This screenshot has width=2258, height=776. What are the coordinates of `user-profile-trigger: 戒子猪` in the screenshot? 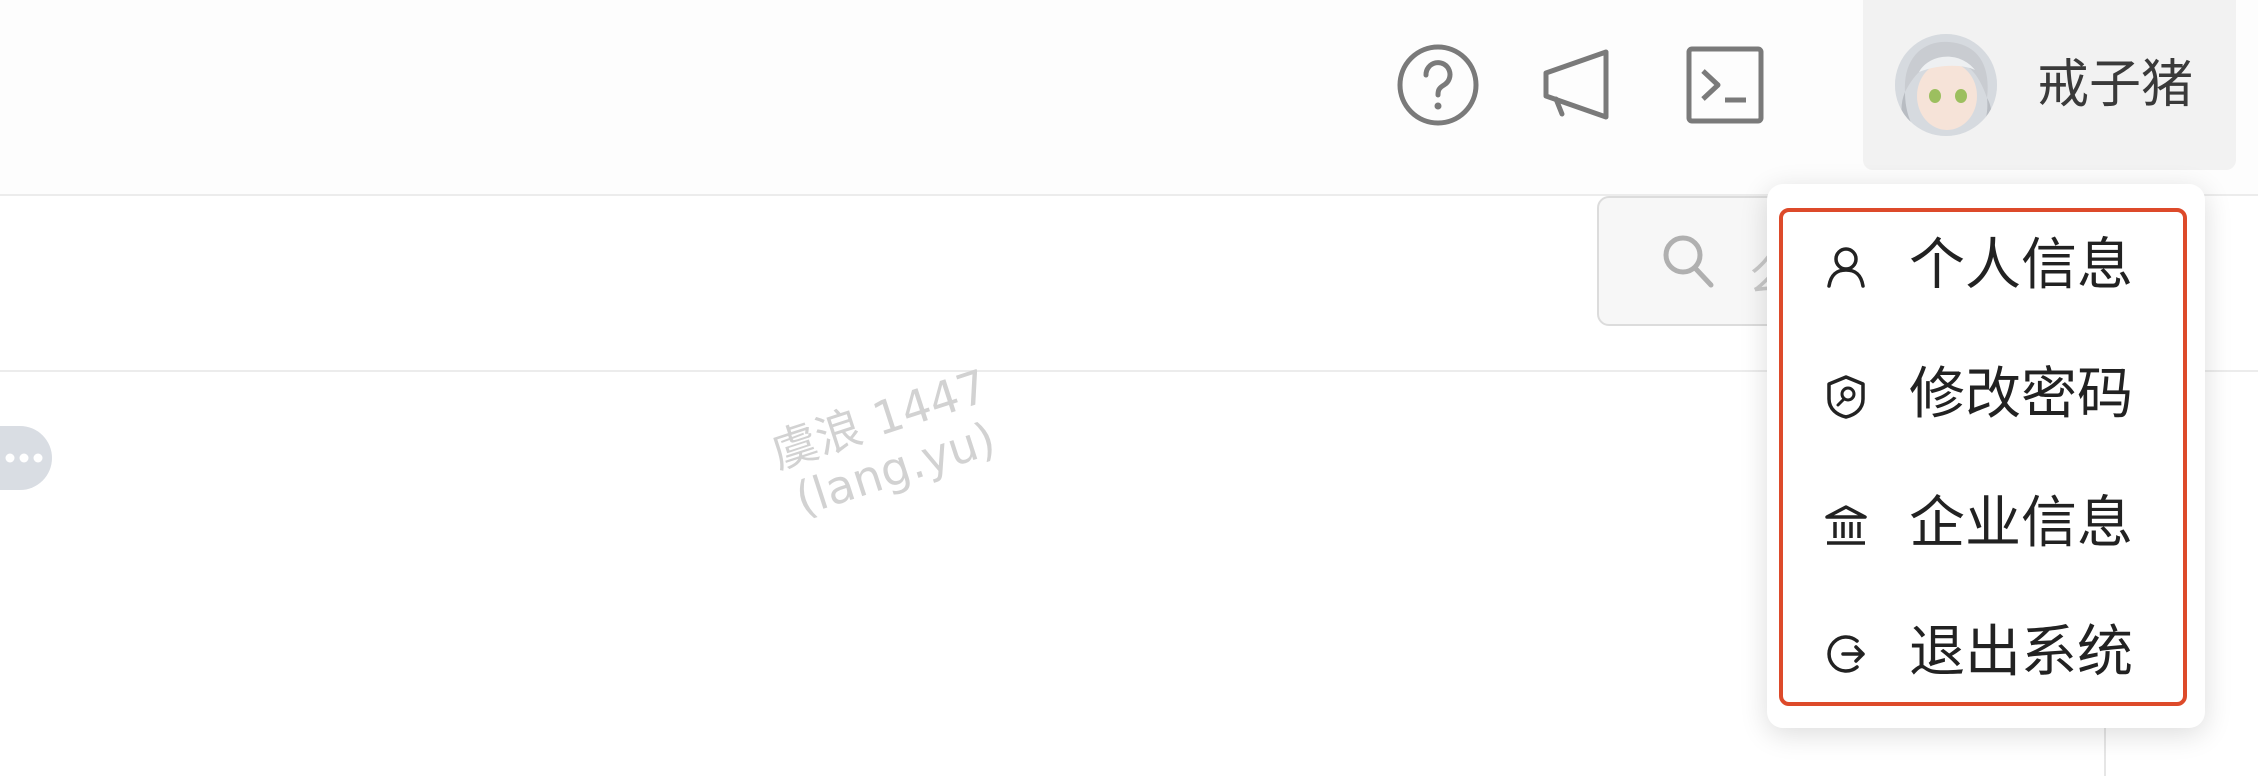 It's located at (2049, 85).